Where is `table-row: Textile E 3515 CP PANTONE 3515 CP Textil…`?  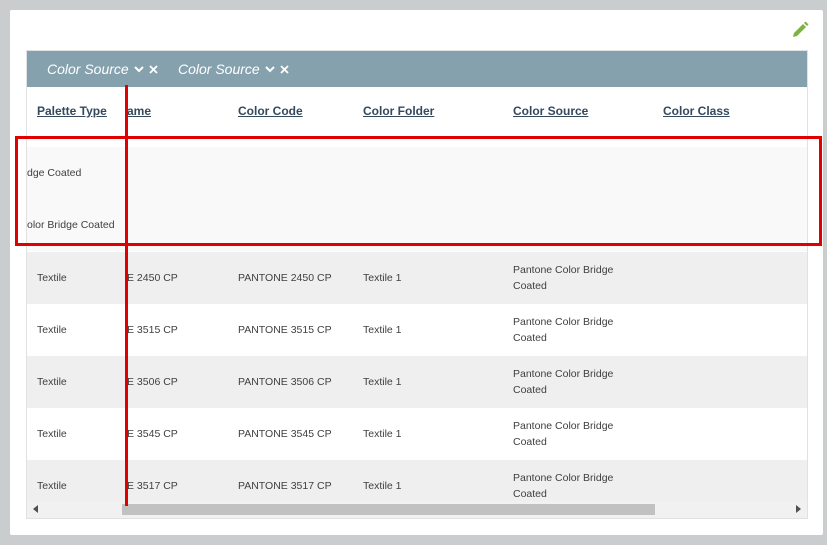 table-row: Textile E 3515 CP PANTONE 3515 CP Textil… is located at coordinates (417, 330).